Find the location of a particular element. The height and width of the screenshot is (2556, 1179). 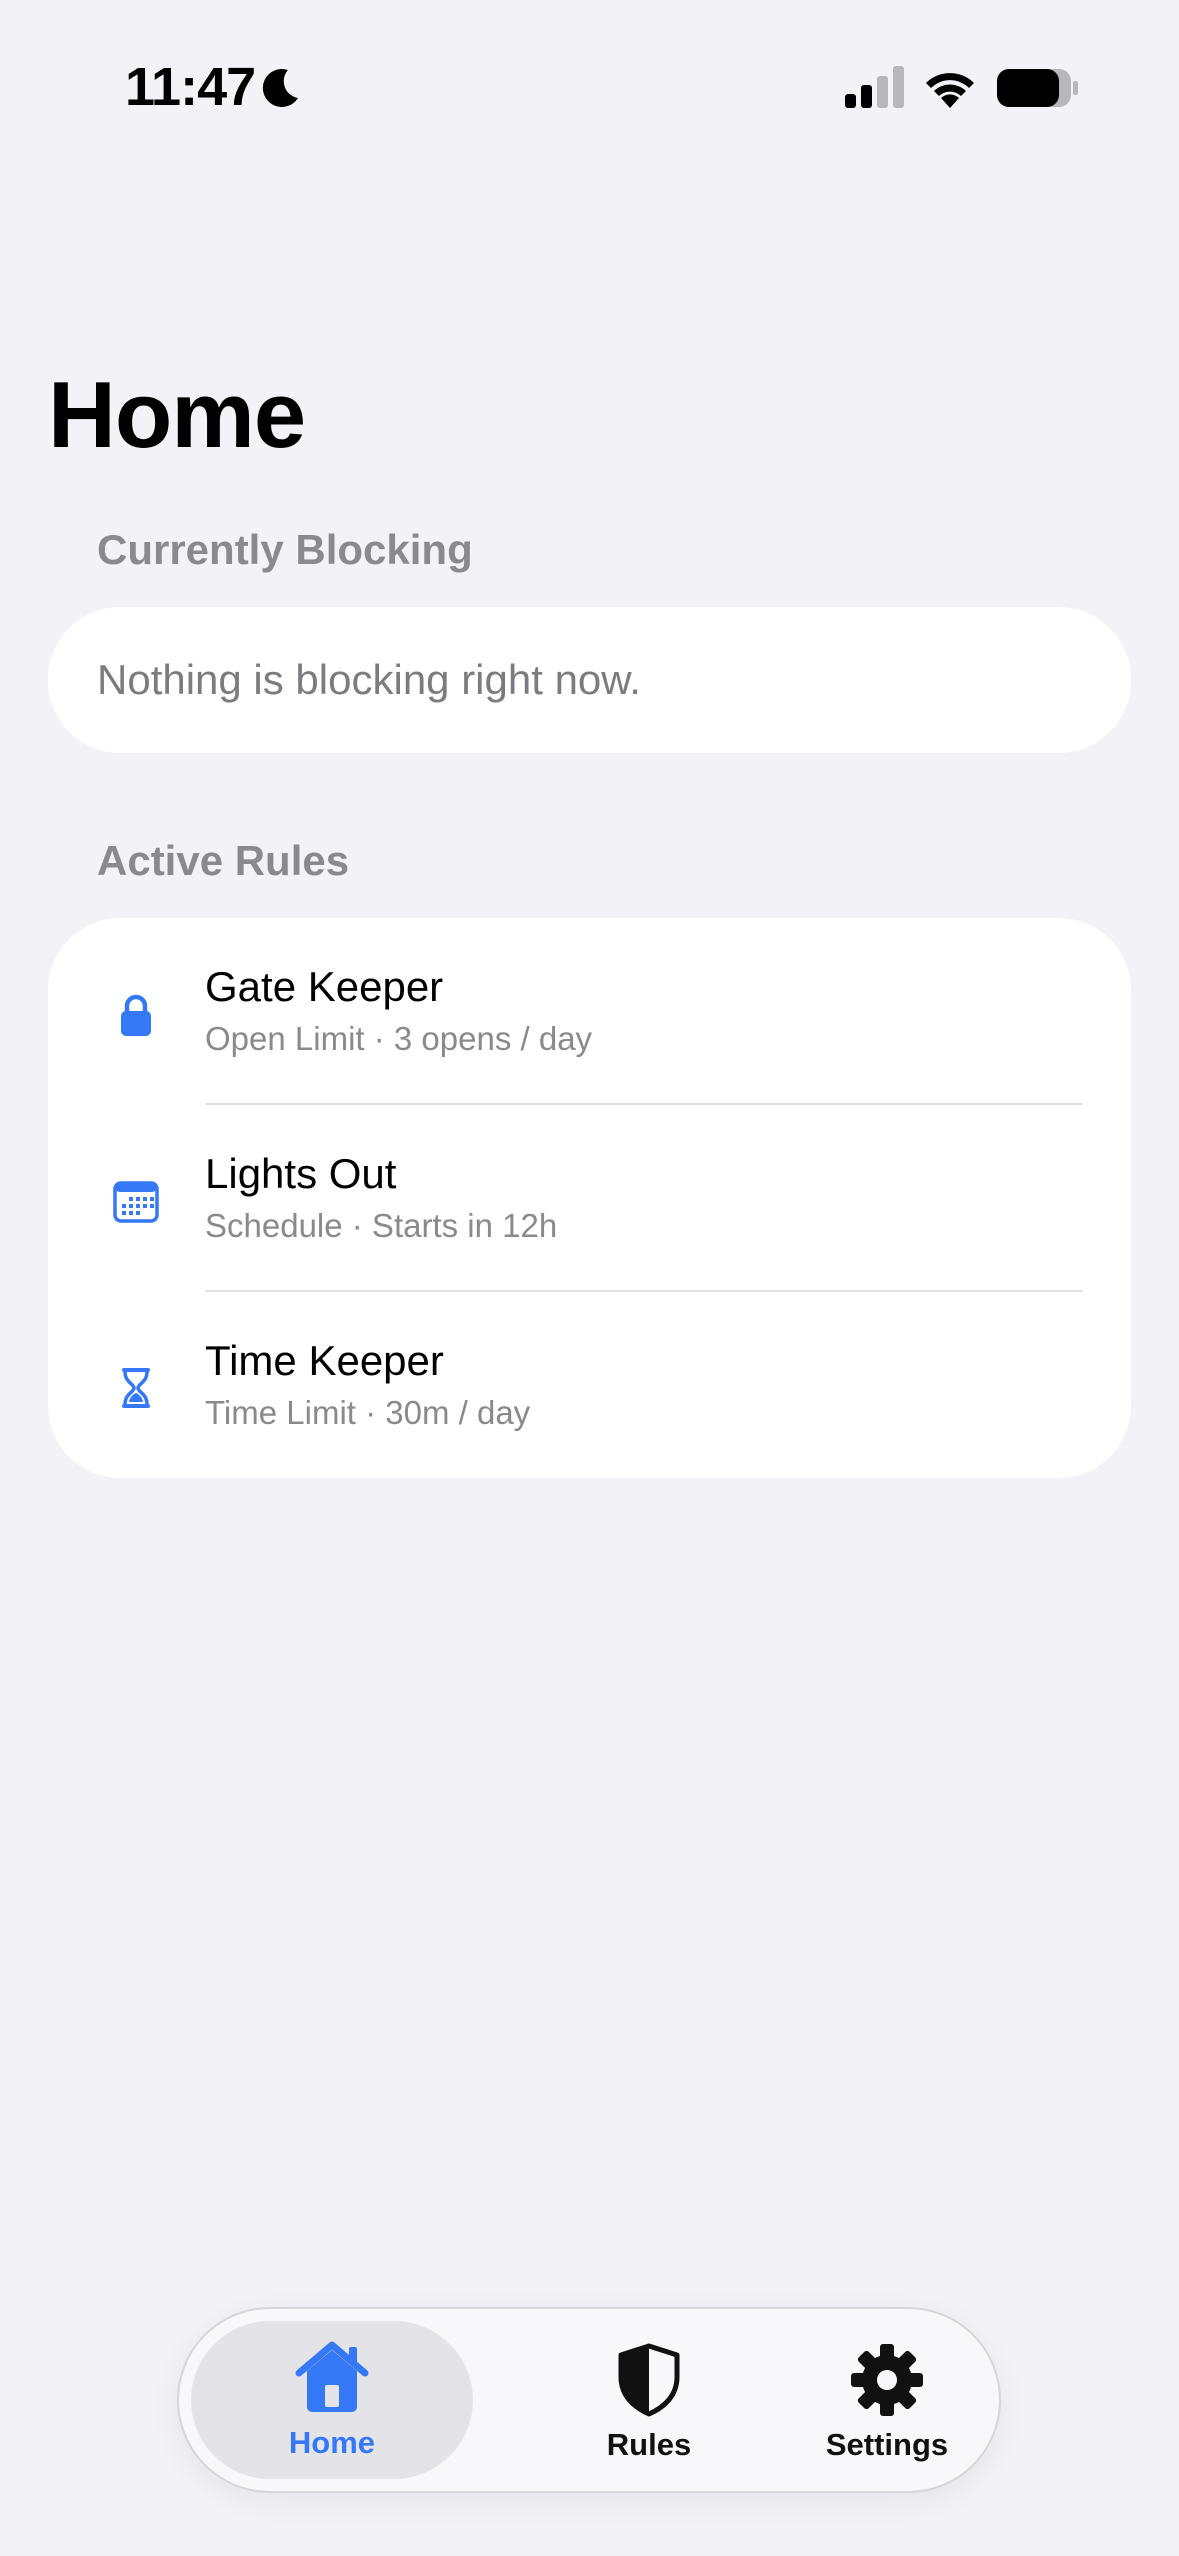

rule-row-lights-out: Lights Out Schedule · Starts in 12h is located at coordinates (589, 1198).